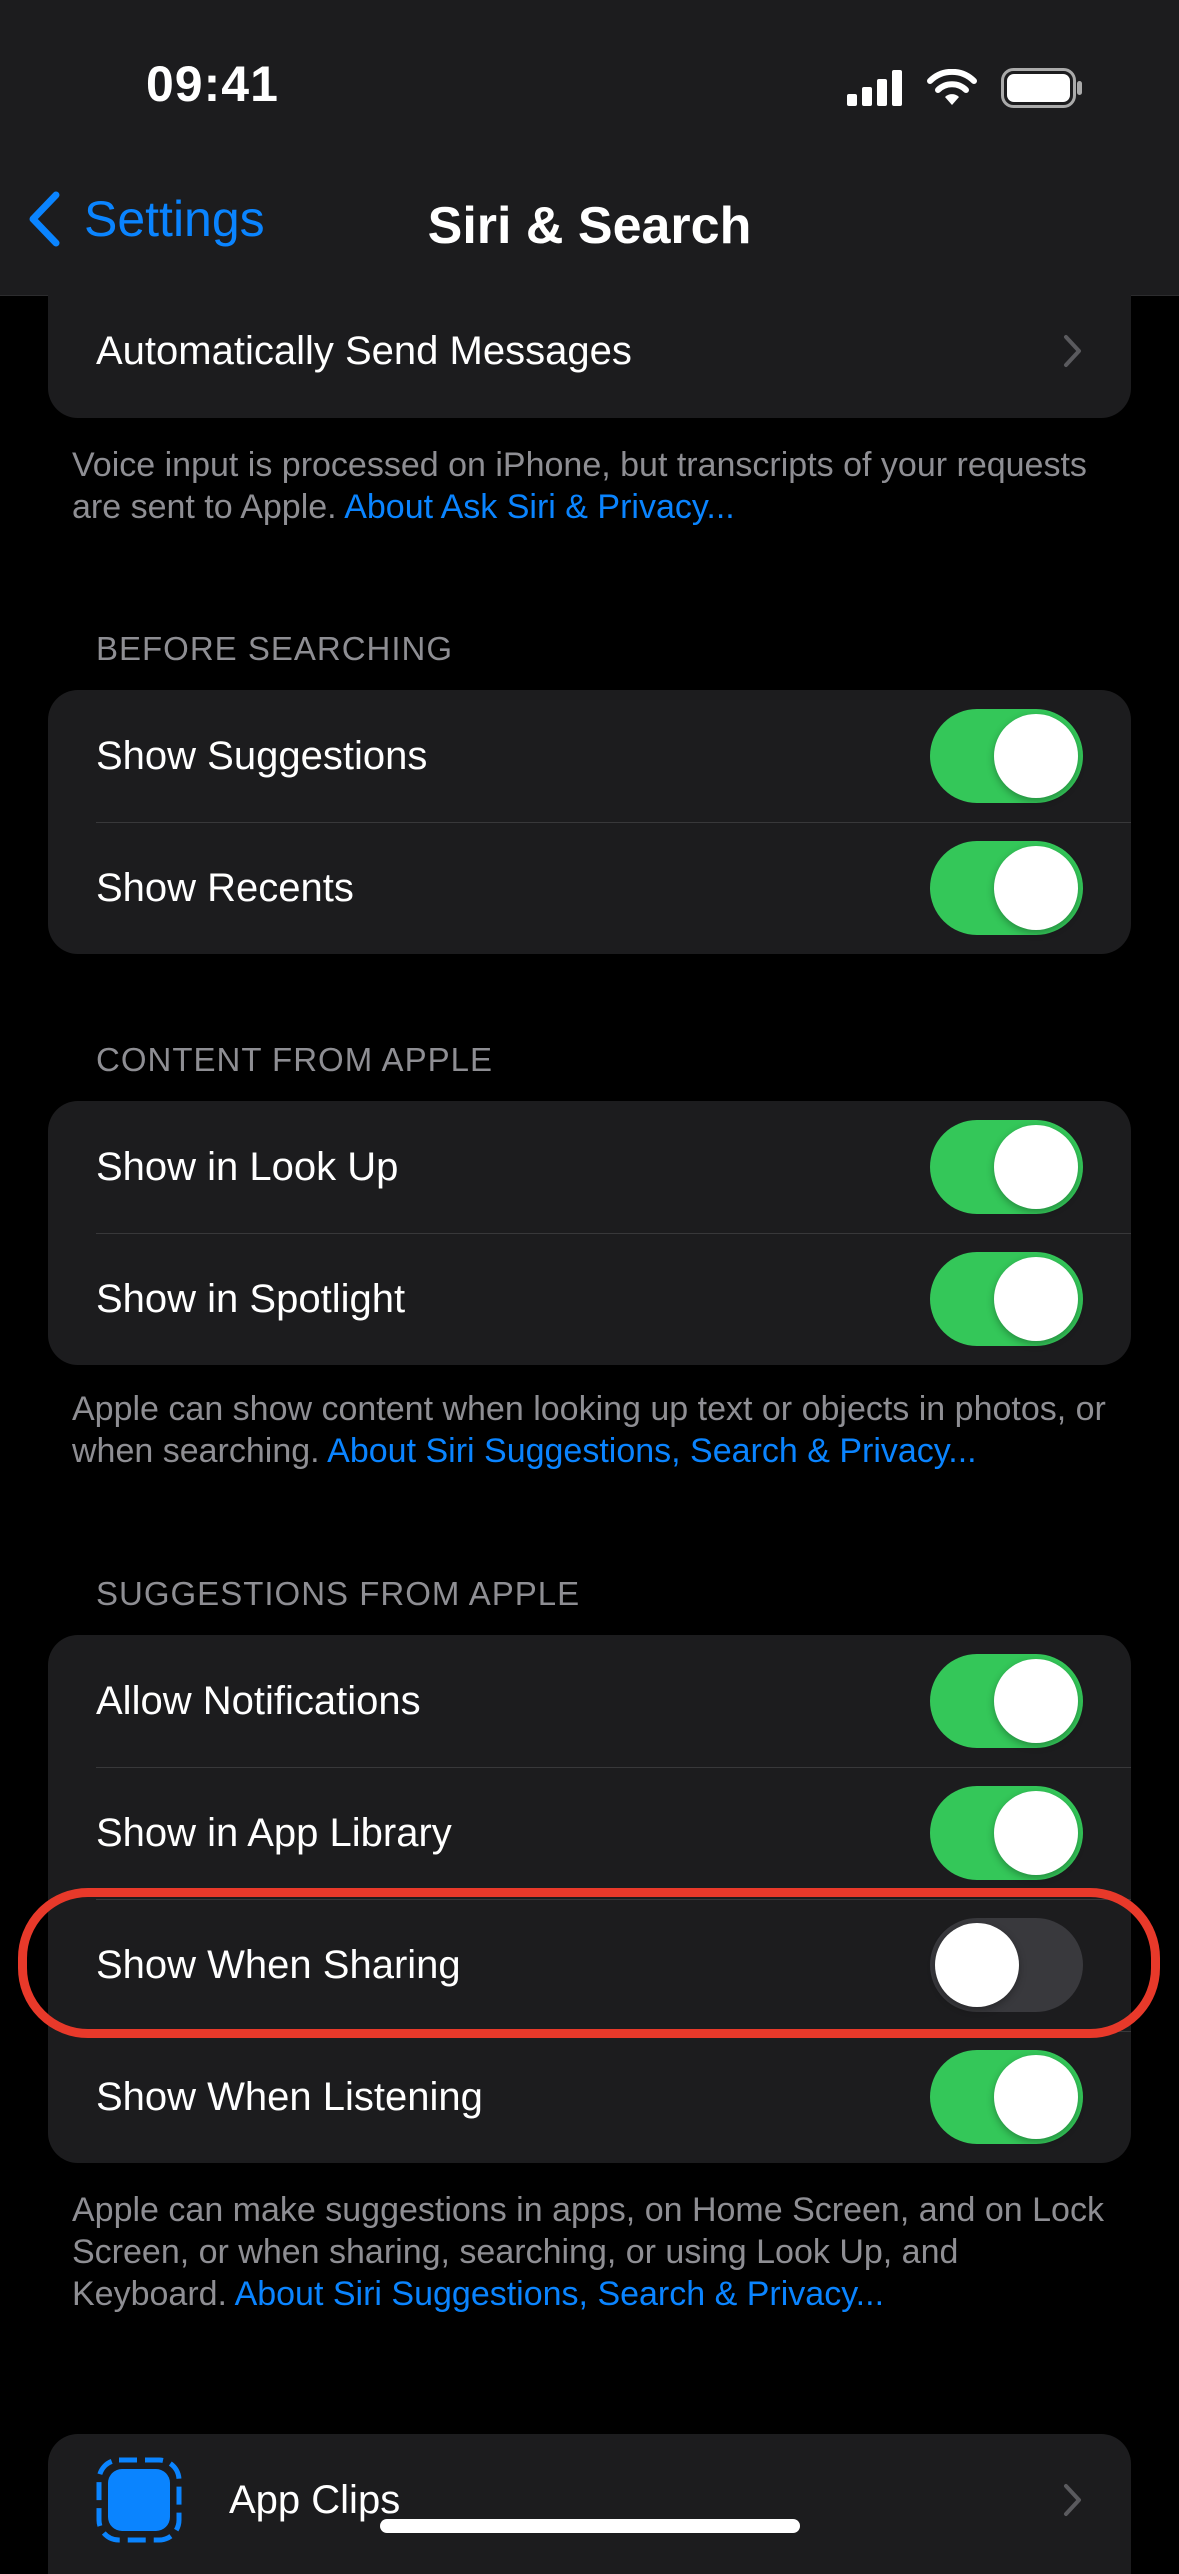 Image resolution: width=1179 pixels, height=2574 pixels. I want to click on content-from-apple-group: Show in Look Up Show in Spotlight, so click(589, 1233).